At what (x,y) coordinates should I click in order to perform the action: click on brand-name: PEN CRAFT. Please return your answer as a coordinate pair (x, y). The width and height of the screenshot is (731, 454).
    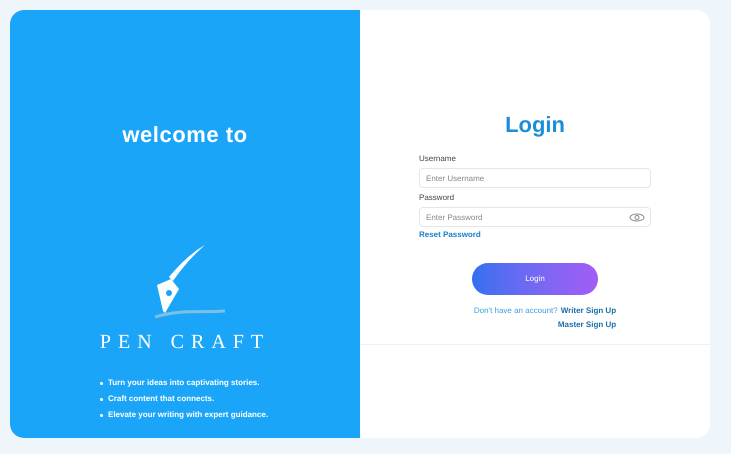
    Looking at the image, I should click on (185, 342).